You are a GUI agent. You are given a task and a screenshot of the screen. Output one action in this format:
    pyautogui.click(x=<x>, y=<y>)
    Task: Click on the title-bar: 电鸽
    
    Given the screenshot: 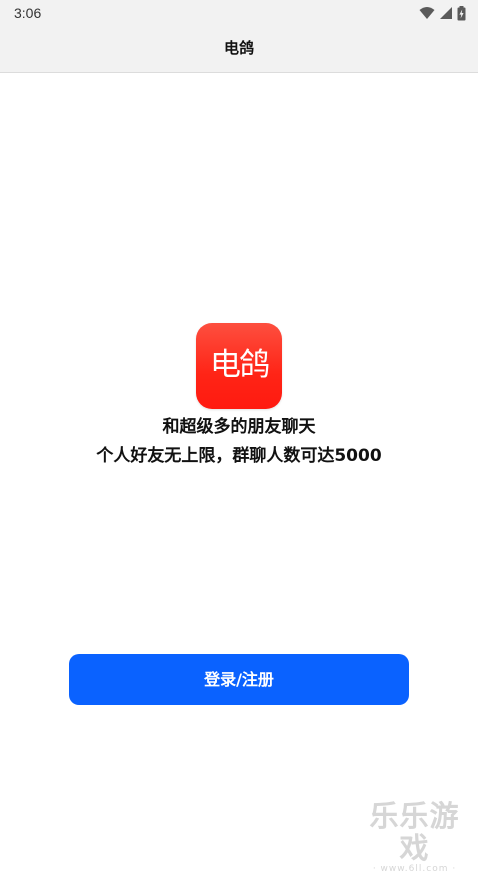 What is the action you would take?
    pyautogui.click(x=239, y=49)
    